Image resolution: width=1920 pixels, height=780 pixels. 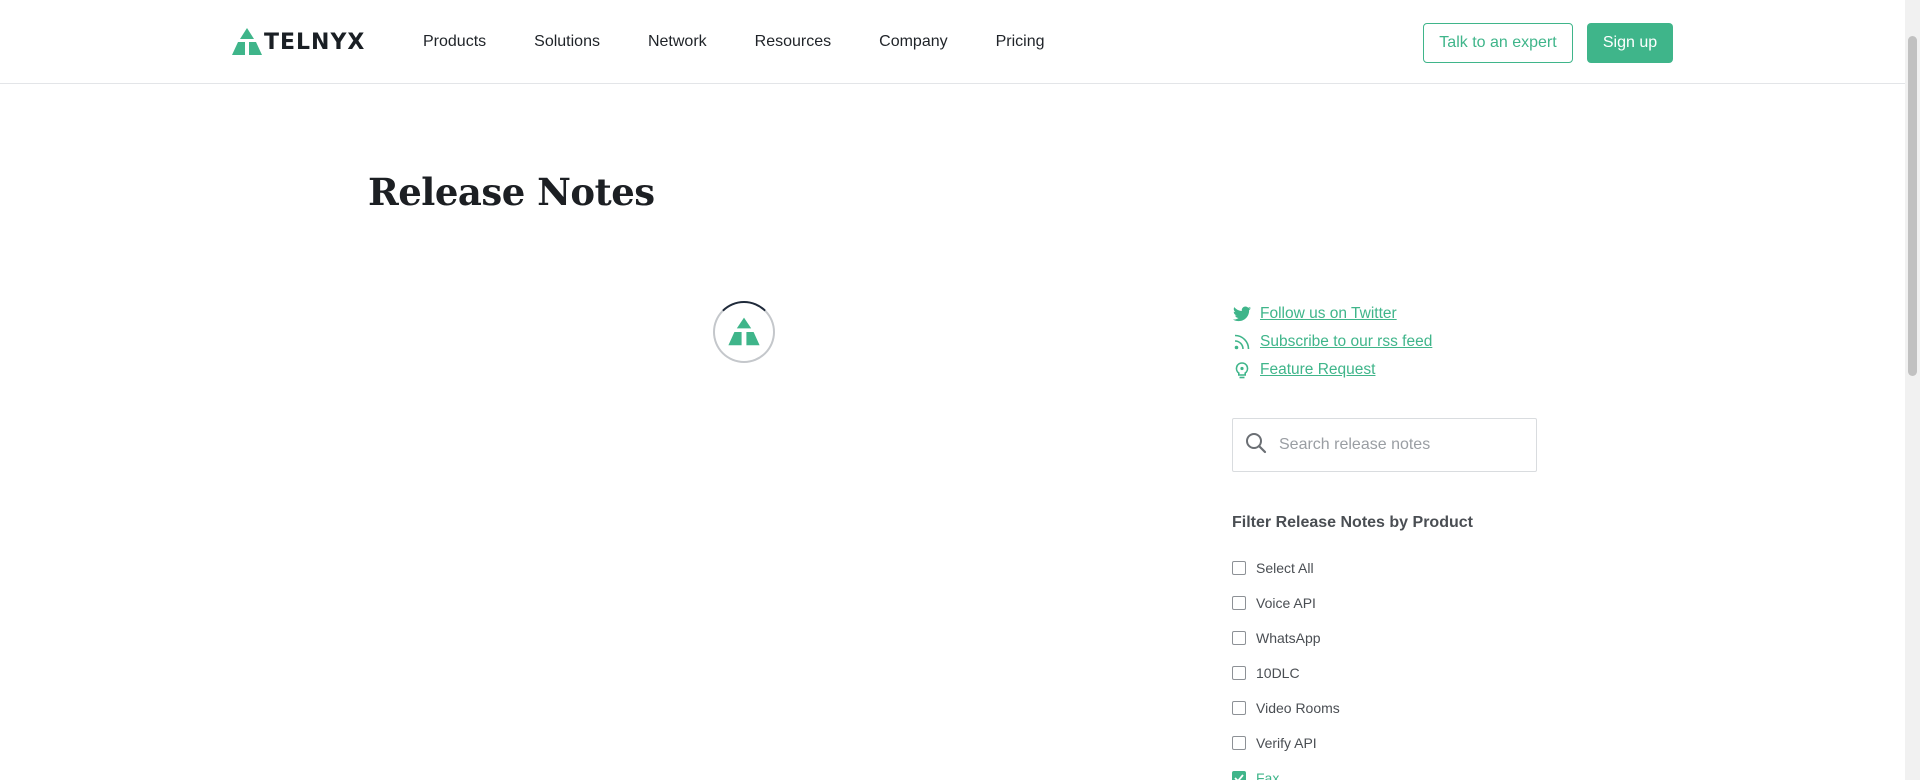 I want to click on filter-10dlc: 10DLC, so click(x=1286, y=672).